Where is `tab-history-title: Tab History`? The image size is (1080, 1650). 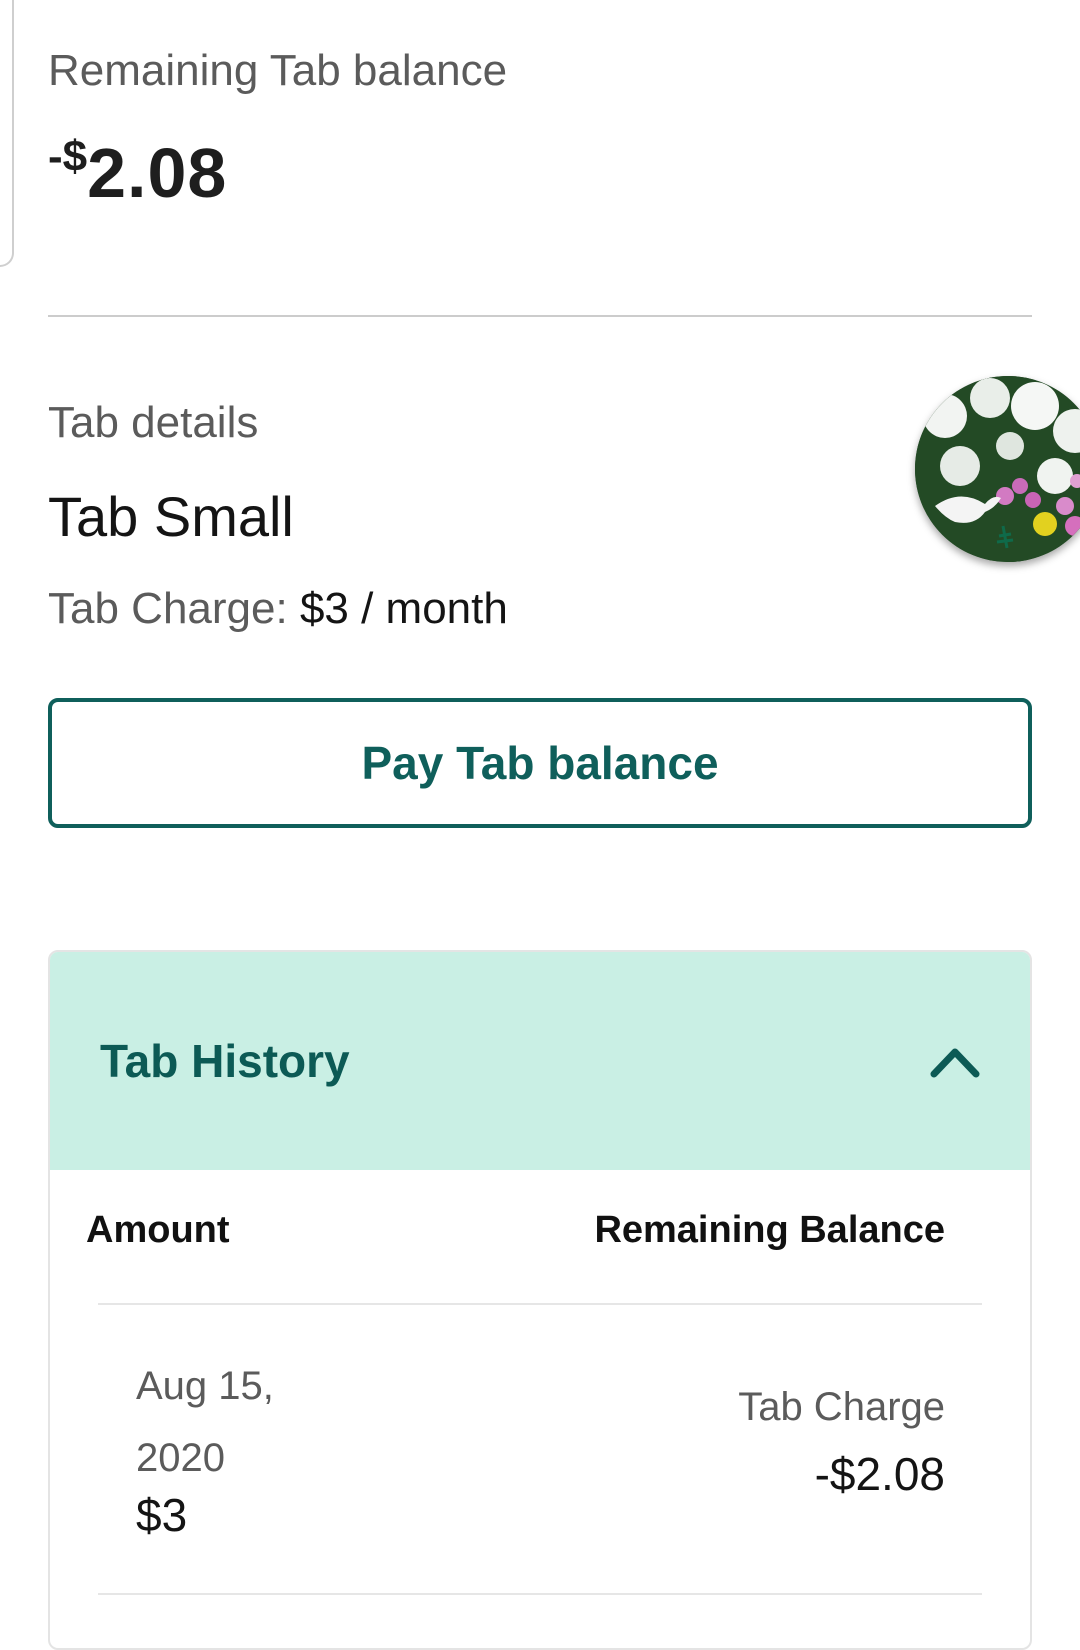
tab-history-title: Tab History is located at coordinates (225, 1061).